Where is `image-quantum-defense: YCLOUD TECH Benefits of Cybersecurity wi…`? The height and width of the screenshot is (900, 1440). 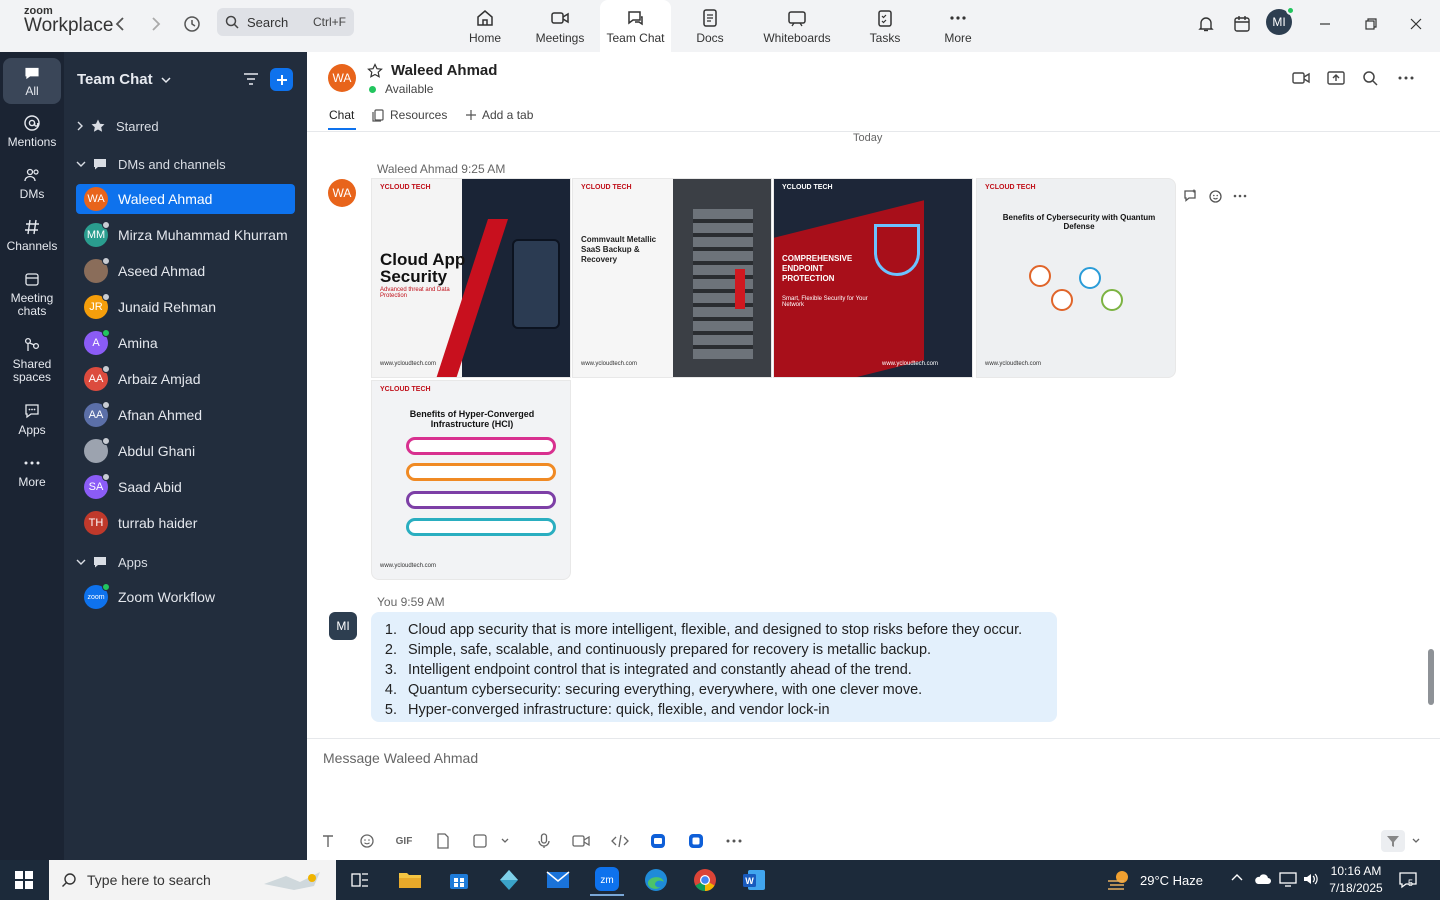 image-quantum-defense: YCLOUD TECH Benefits of Cybersecurity wi… is located at coordinates (1076, 278).